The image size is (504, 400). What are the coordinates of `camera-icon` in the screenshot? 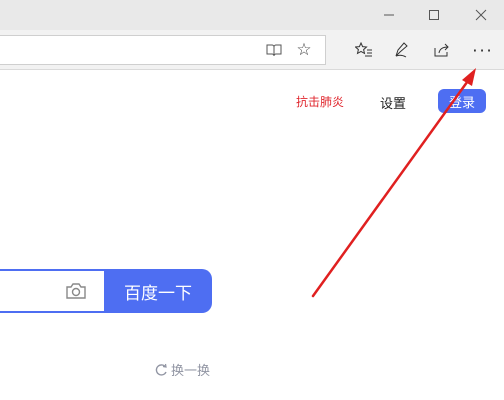 It's located at (76, 291).